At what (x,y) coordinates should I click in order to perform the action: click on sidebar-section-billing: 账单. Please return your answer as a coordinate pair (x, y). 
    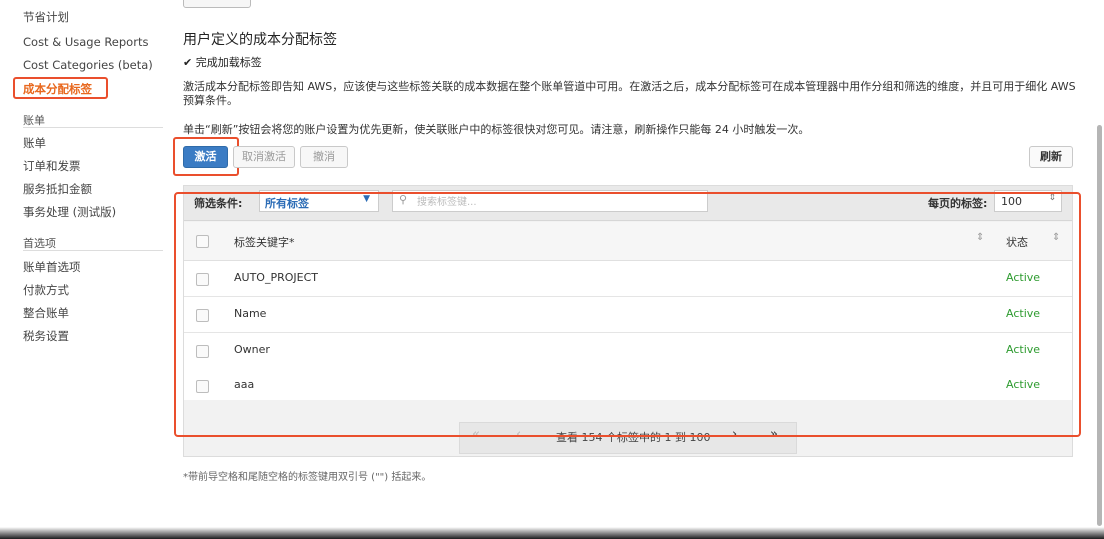
    Looking at the image, I should click on (34, 120).